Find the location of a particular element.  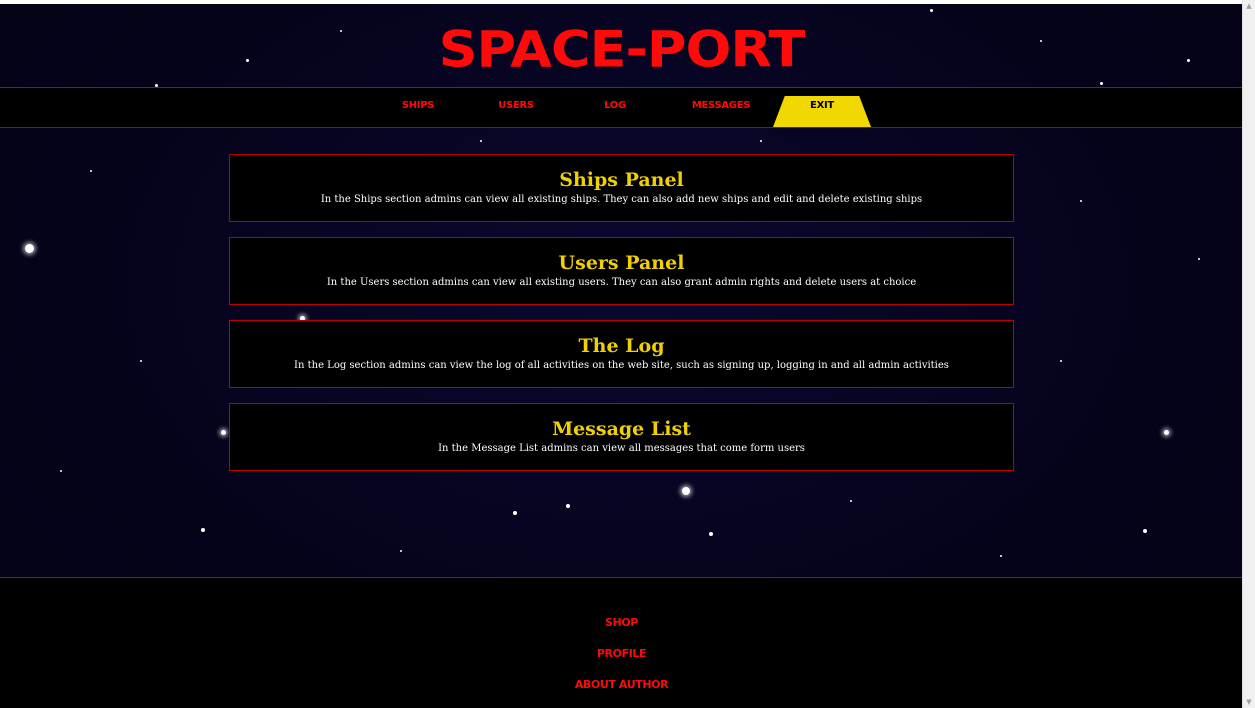

nav-users: USERS is located at coordinates (516, 107).